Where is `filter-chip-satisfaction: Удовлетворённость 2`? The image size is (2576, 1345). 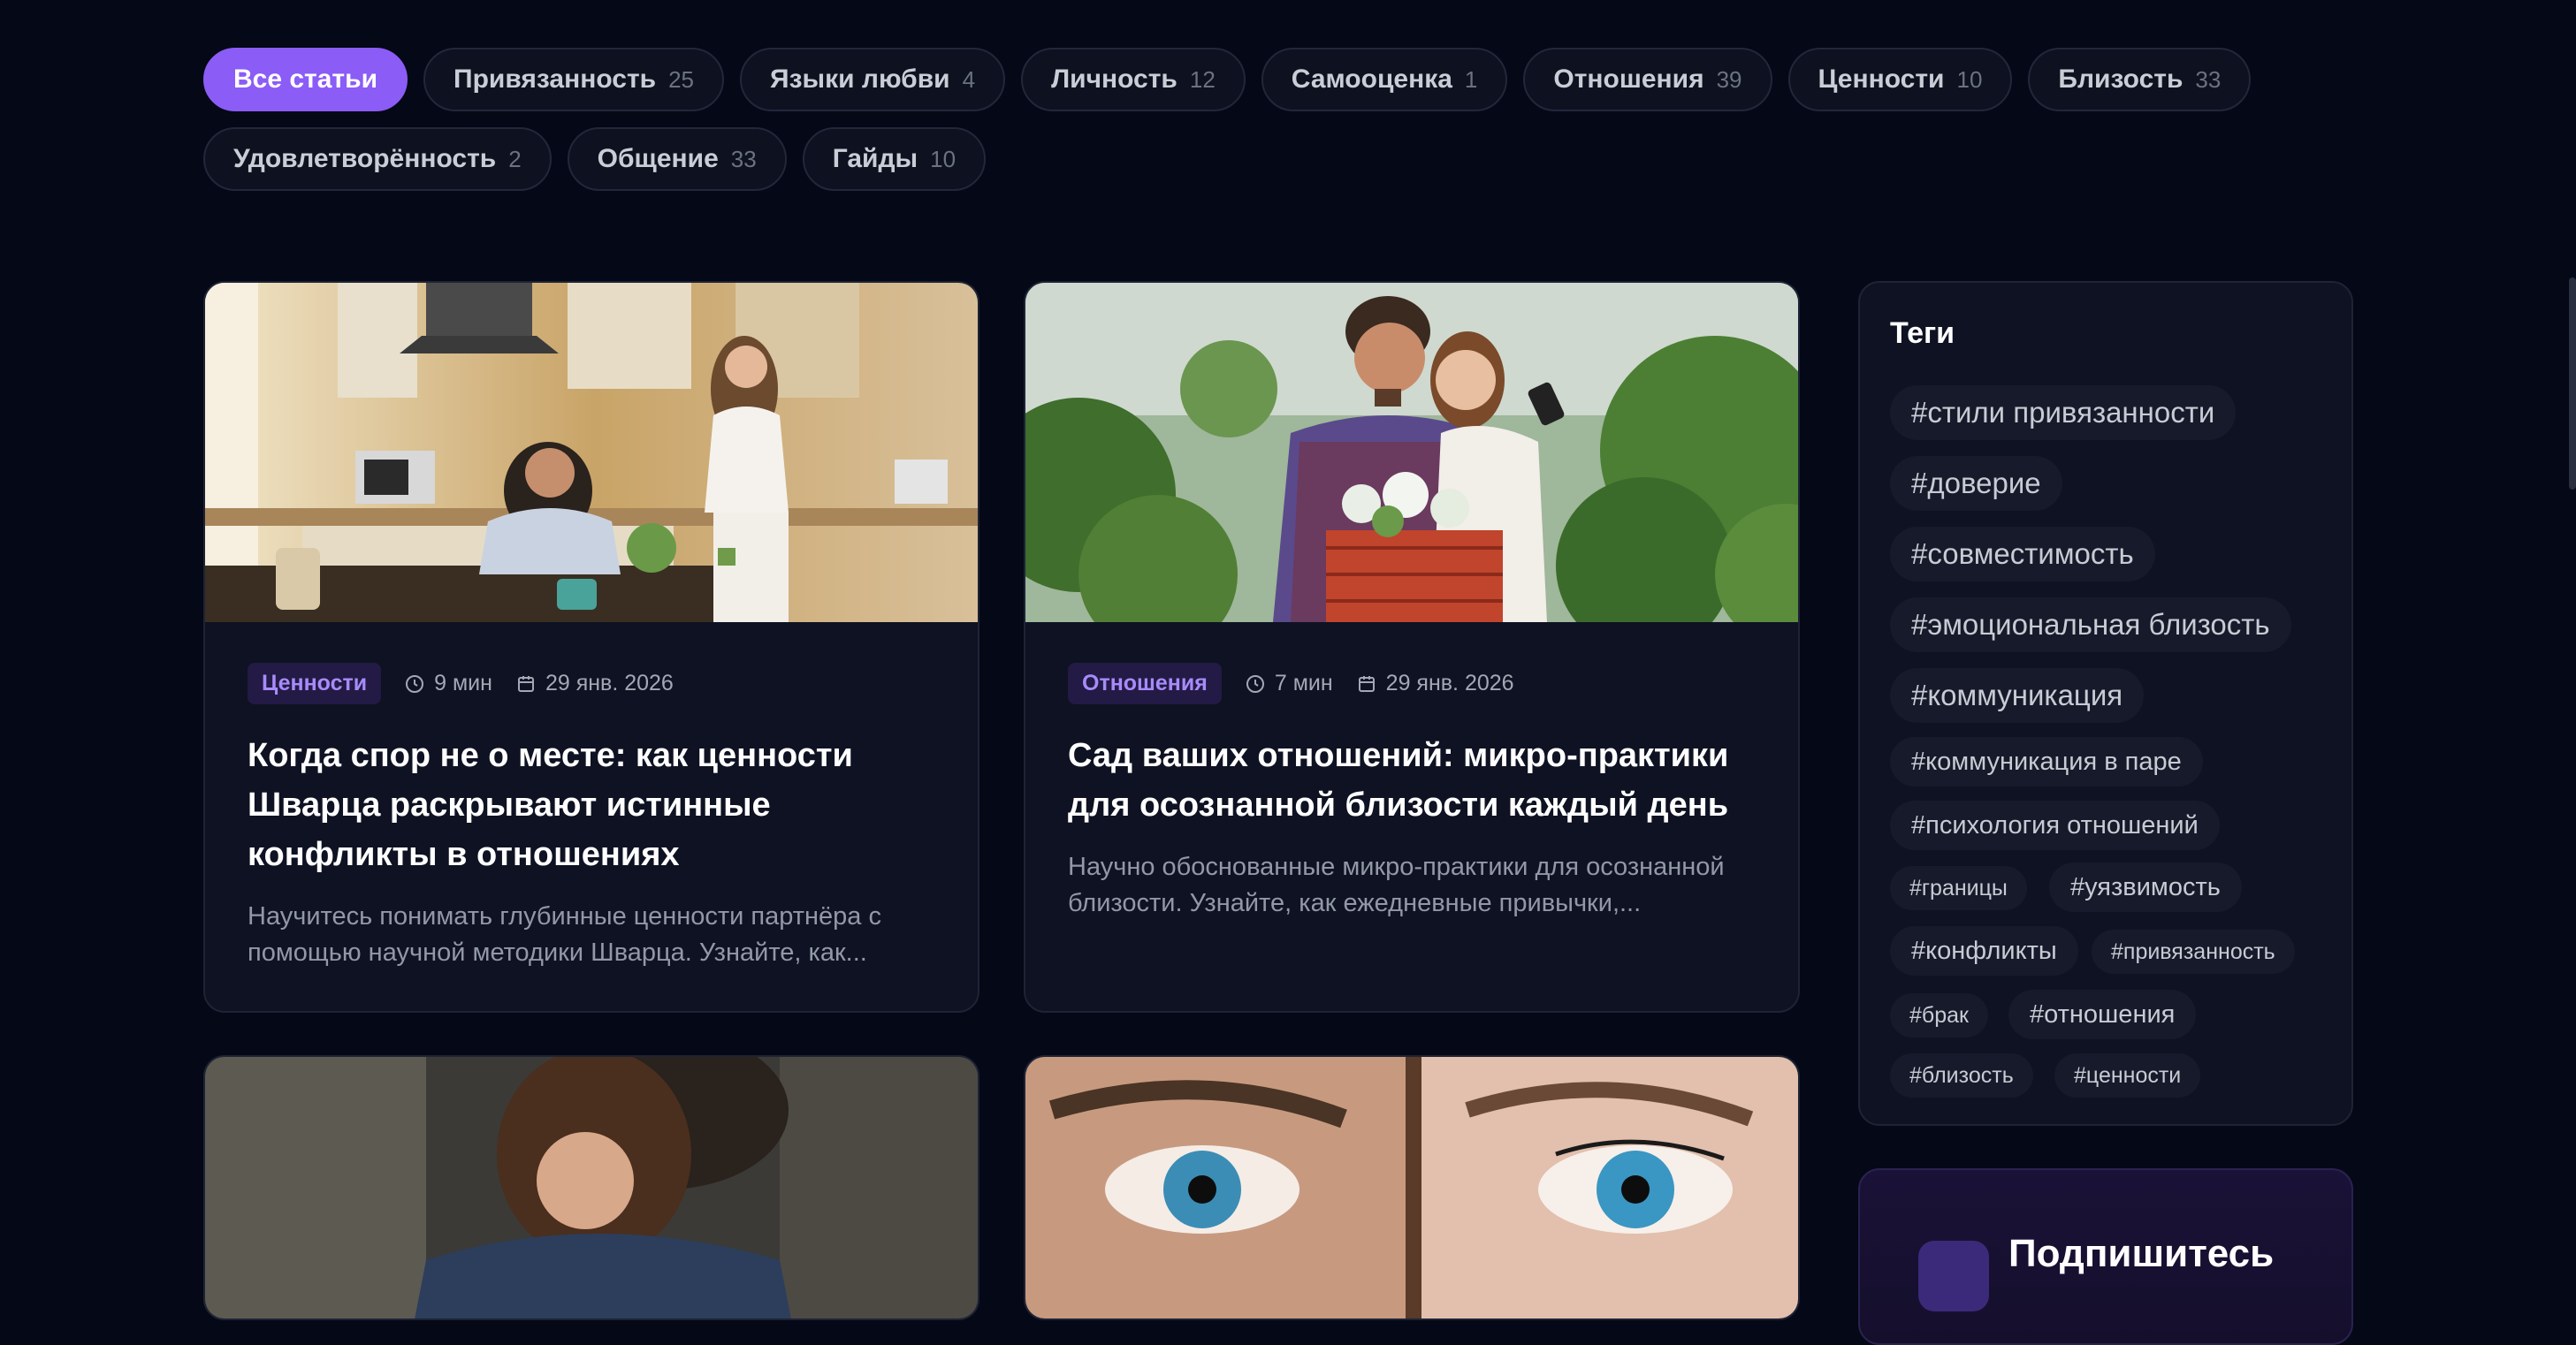 filter-chip-satisfaction: Удовлетворённость 2 is located at coordinates (377, 159).